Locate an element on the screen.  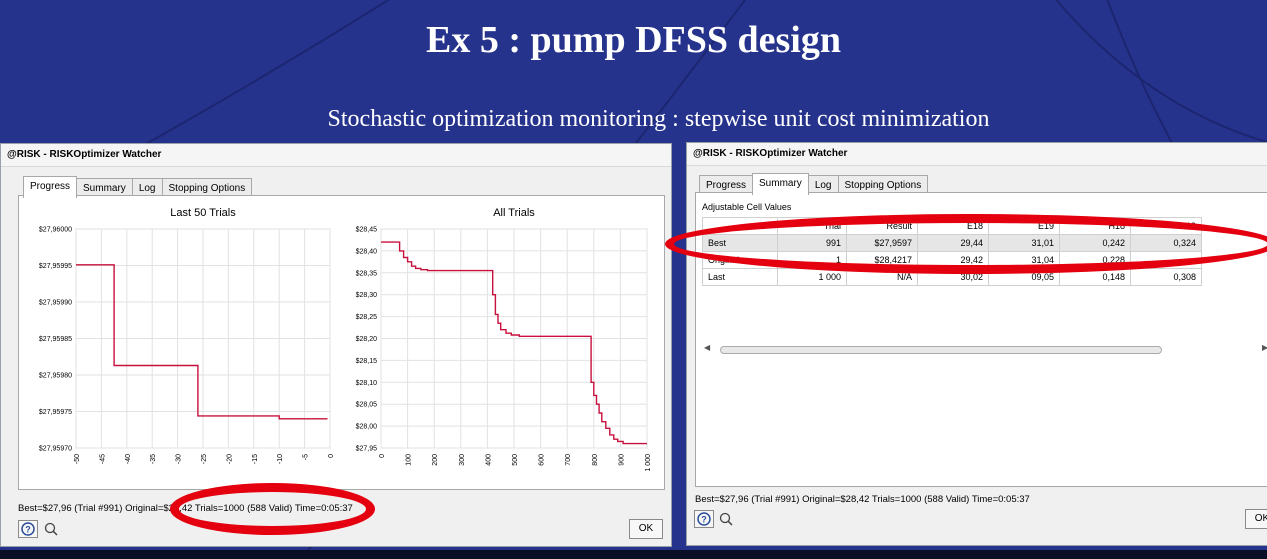
y-tick-label: $27,95985 is located at coordinates (55, 339).